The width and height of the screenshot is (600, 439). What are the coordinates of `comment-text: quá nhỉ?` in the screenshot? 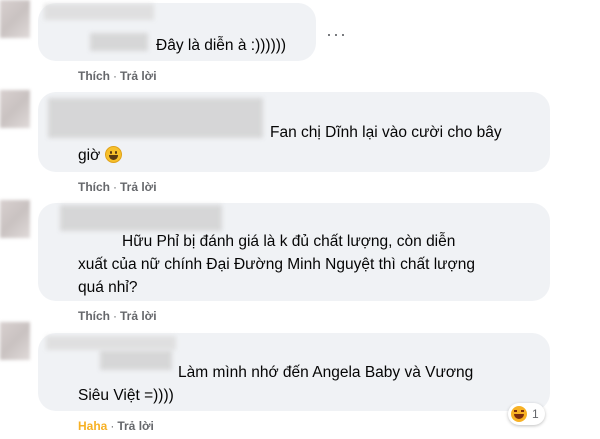 It's located at (108, 287).